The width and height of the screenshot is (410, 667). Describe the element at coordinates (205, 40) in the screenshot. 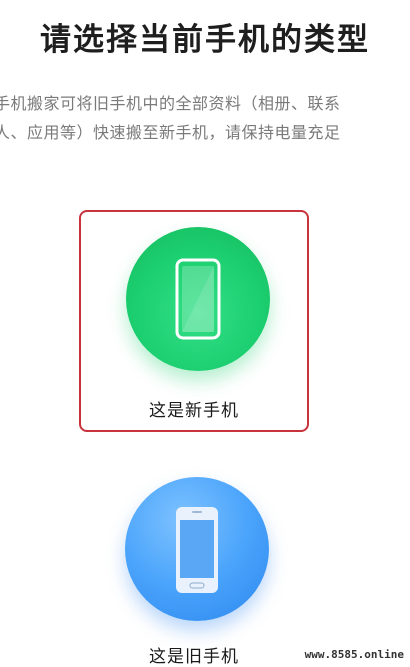

I see `page-title: 请选择当前手机的类型` at that location.